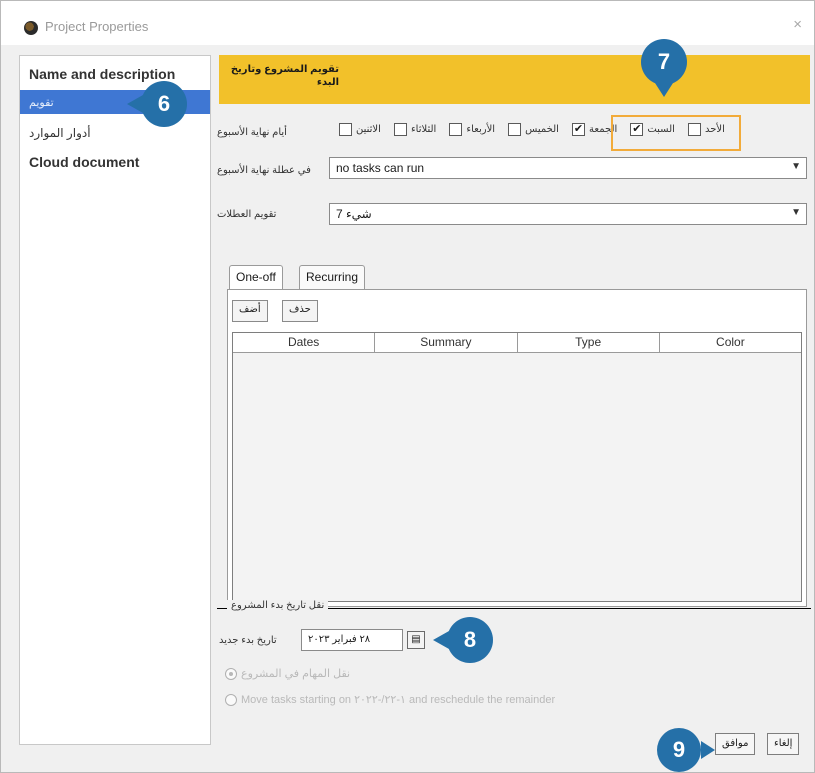  What do you see at coordinates (296, 674) in the screenshot?
I see `option-move-label: نقل المهام في المشروع` at bounding box center [296, 674].